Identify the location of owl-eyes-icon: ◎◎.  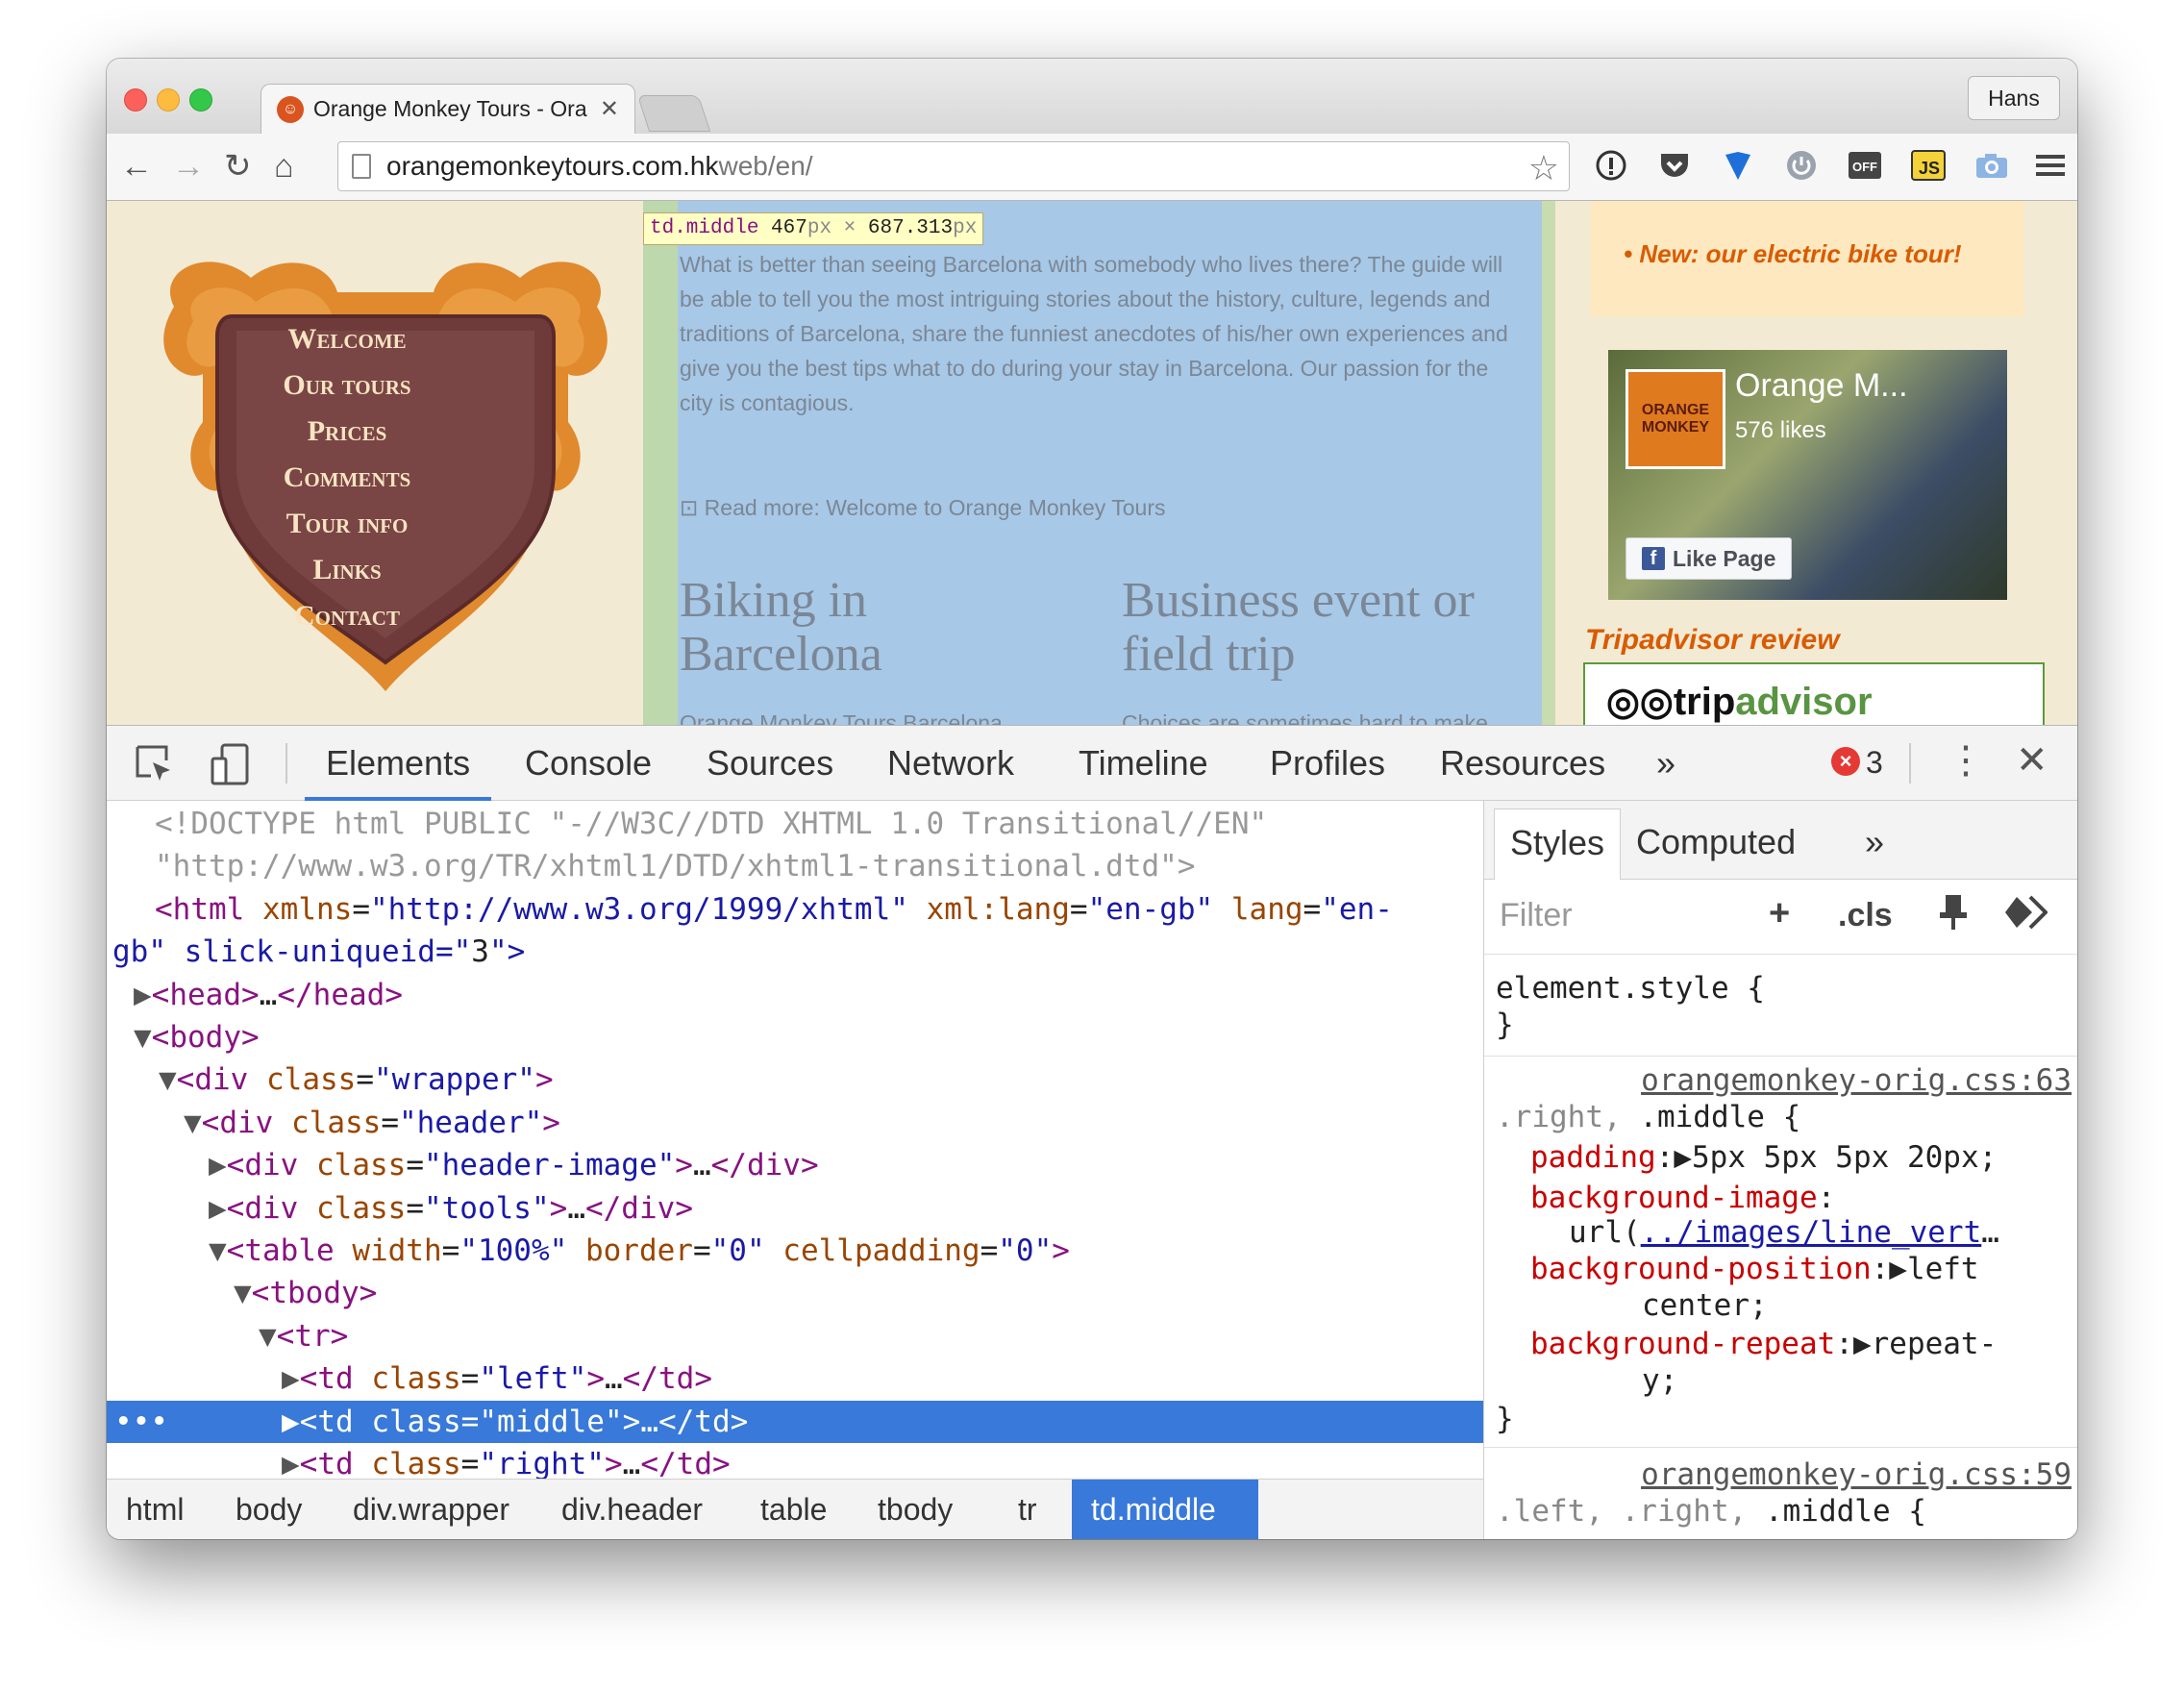
(1640, 702).